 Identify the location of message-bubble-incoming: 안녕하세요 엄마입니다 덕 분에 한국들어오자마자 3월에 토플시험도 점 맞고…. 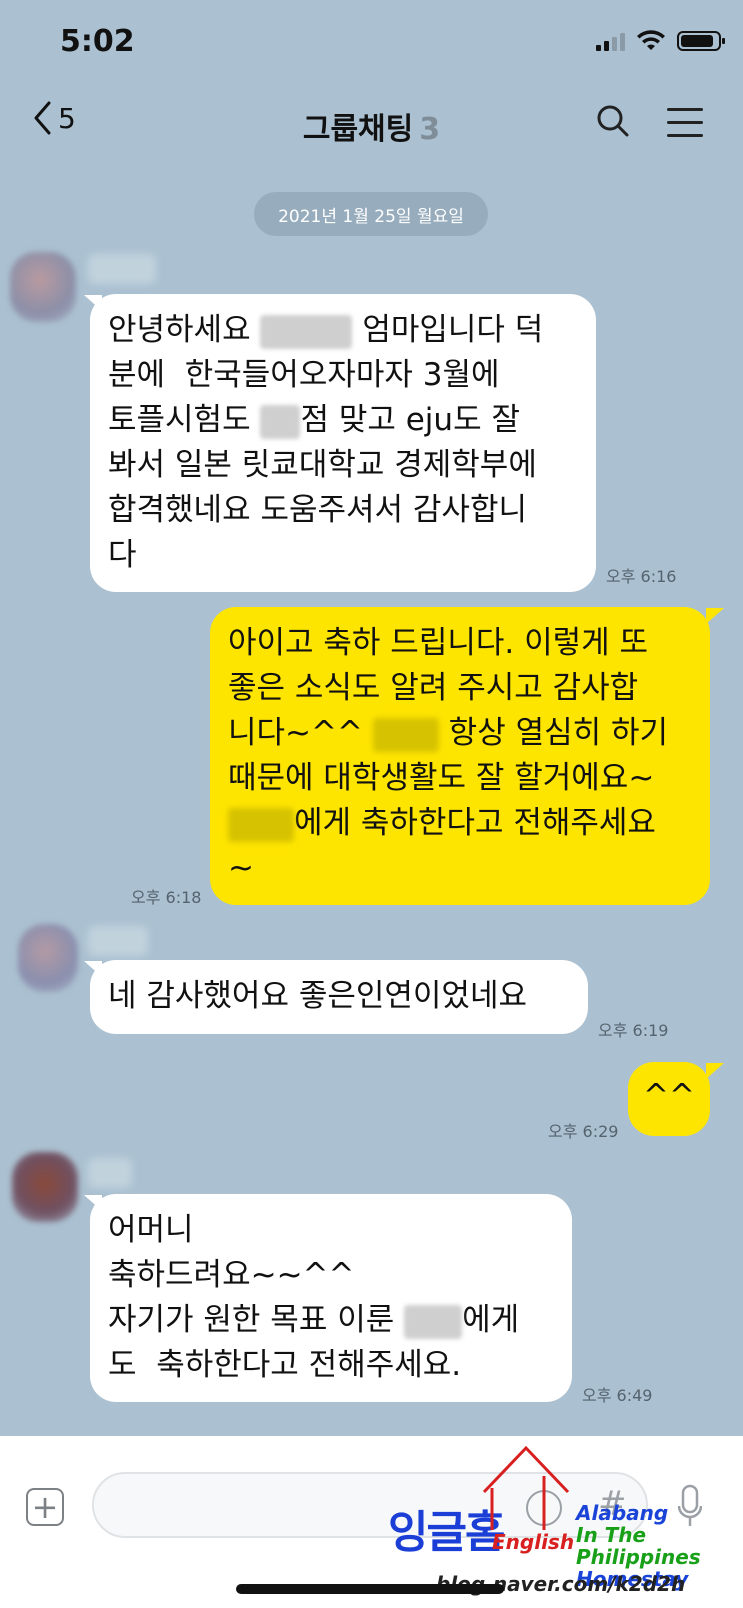
(343, 443).